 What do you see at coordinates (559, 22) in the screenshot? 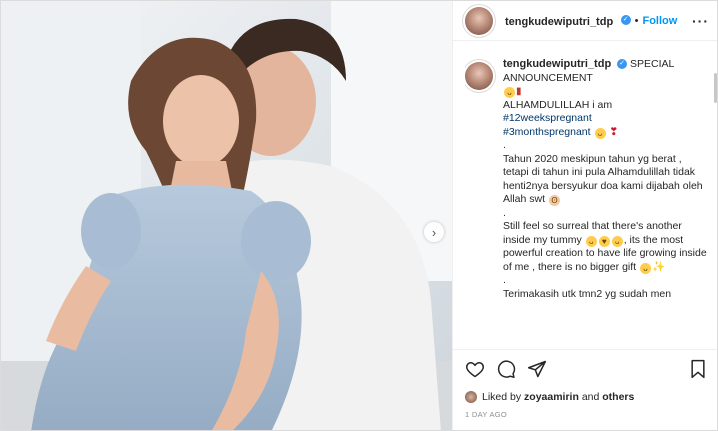
I see `username-link: tengkudewiputri_tdp` at bounding box center [559, 22].